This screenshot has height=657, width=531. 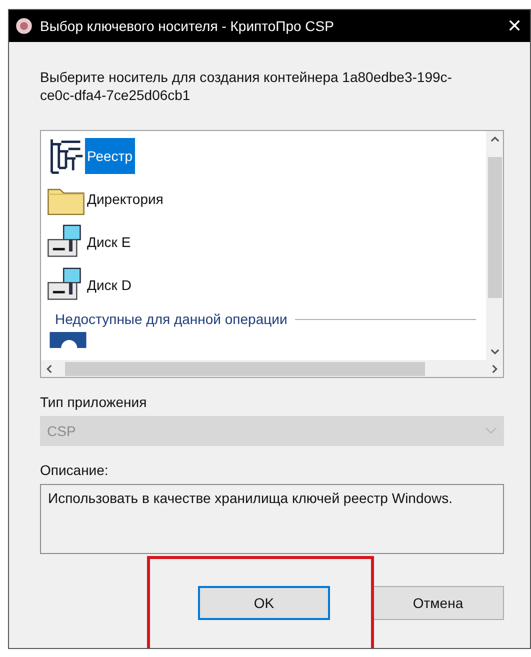 I want to click on field-label: Описание:, so click(x=75, y=470).